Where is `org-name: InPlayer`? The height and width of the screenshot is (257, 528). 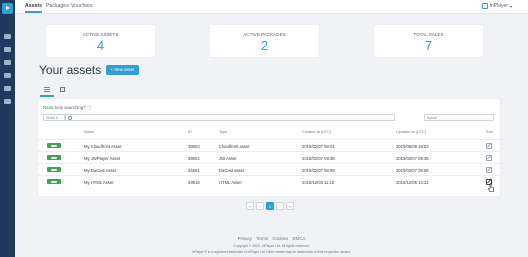
org-name: InPlayer is located at coordinates (498, 6).